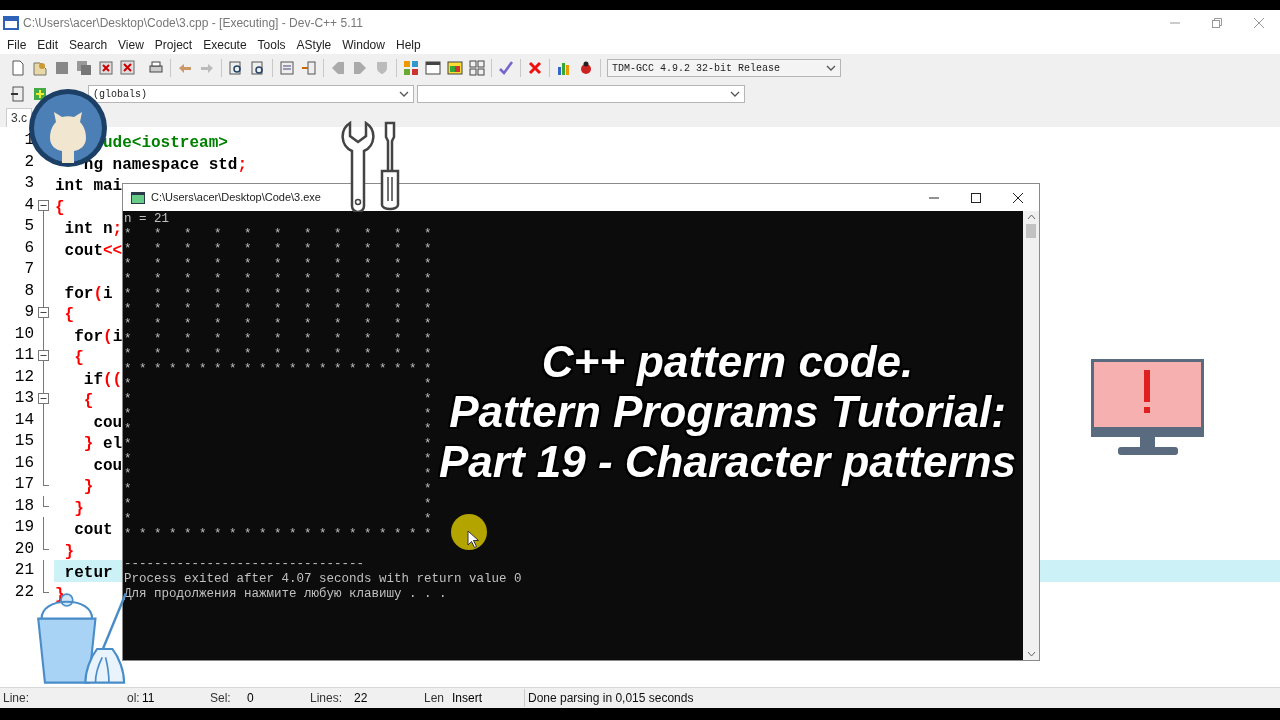 This screenshot has height=720, width=1280. Describe the element at coordinates (724, 68) in the screenshot. I see `compiler-select: TDM-GCC 4.9.2 32-bit Release` at that location.